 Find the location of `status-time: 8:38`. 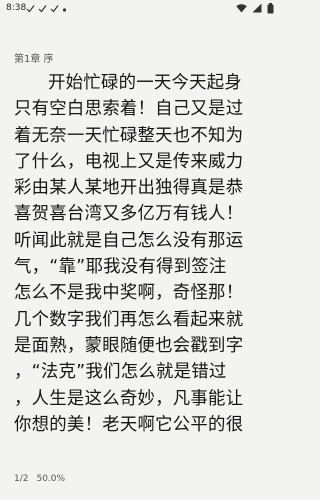

status-time: 8:38 is located at coordinates (16, 8).